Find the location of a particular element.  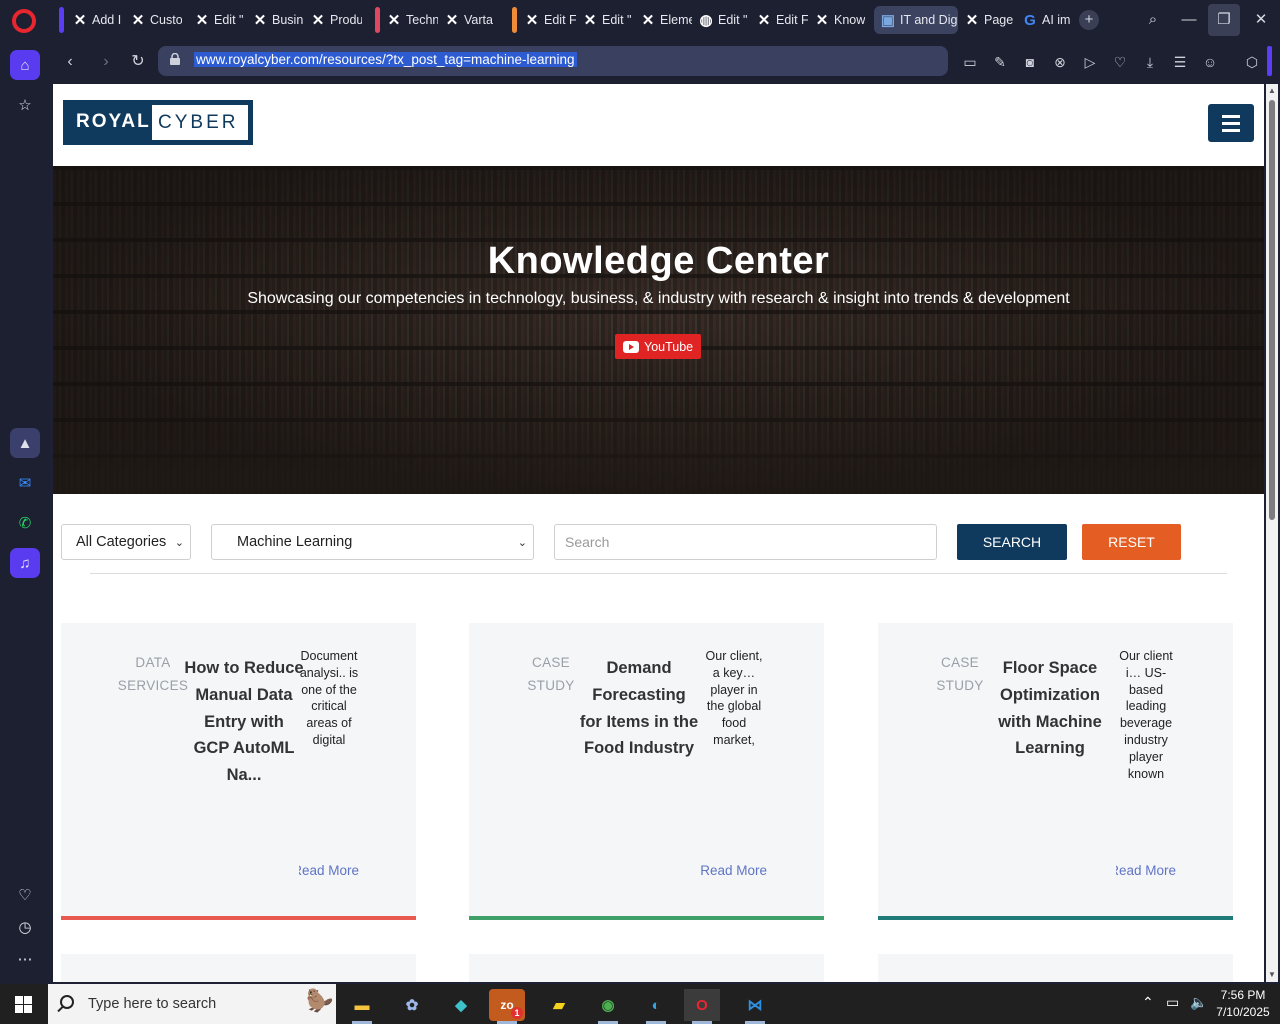

tab: ✕ Varta is located at coordinates (468, 20).